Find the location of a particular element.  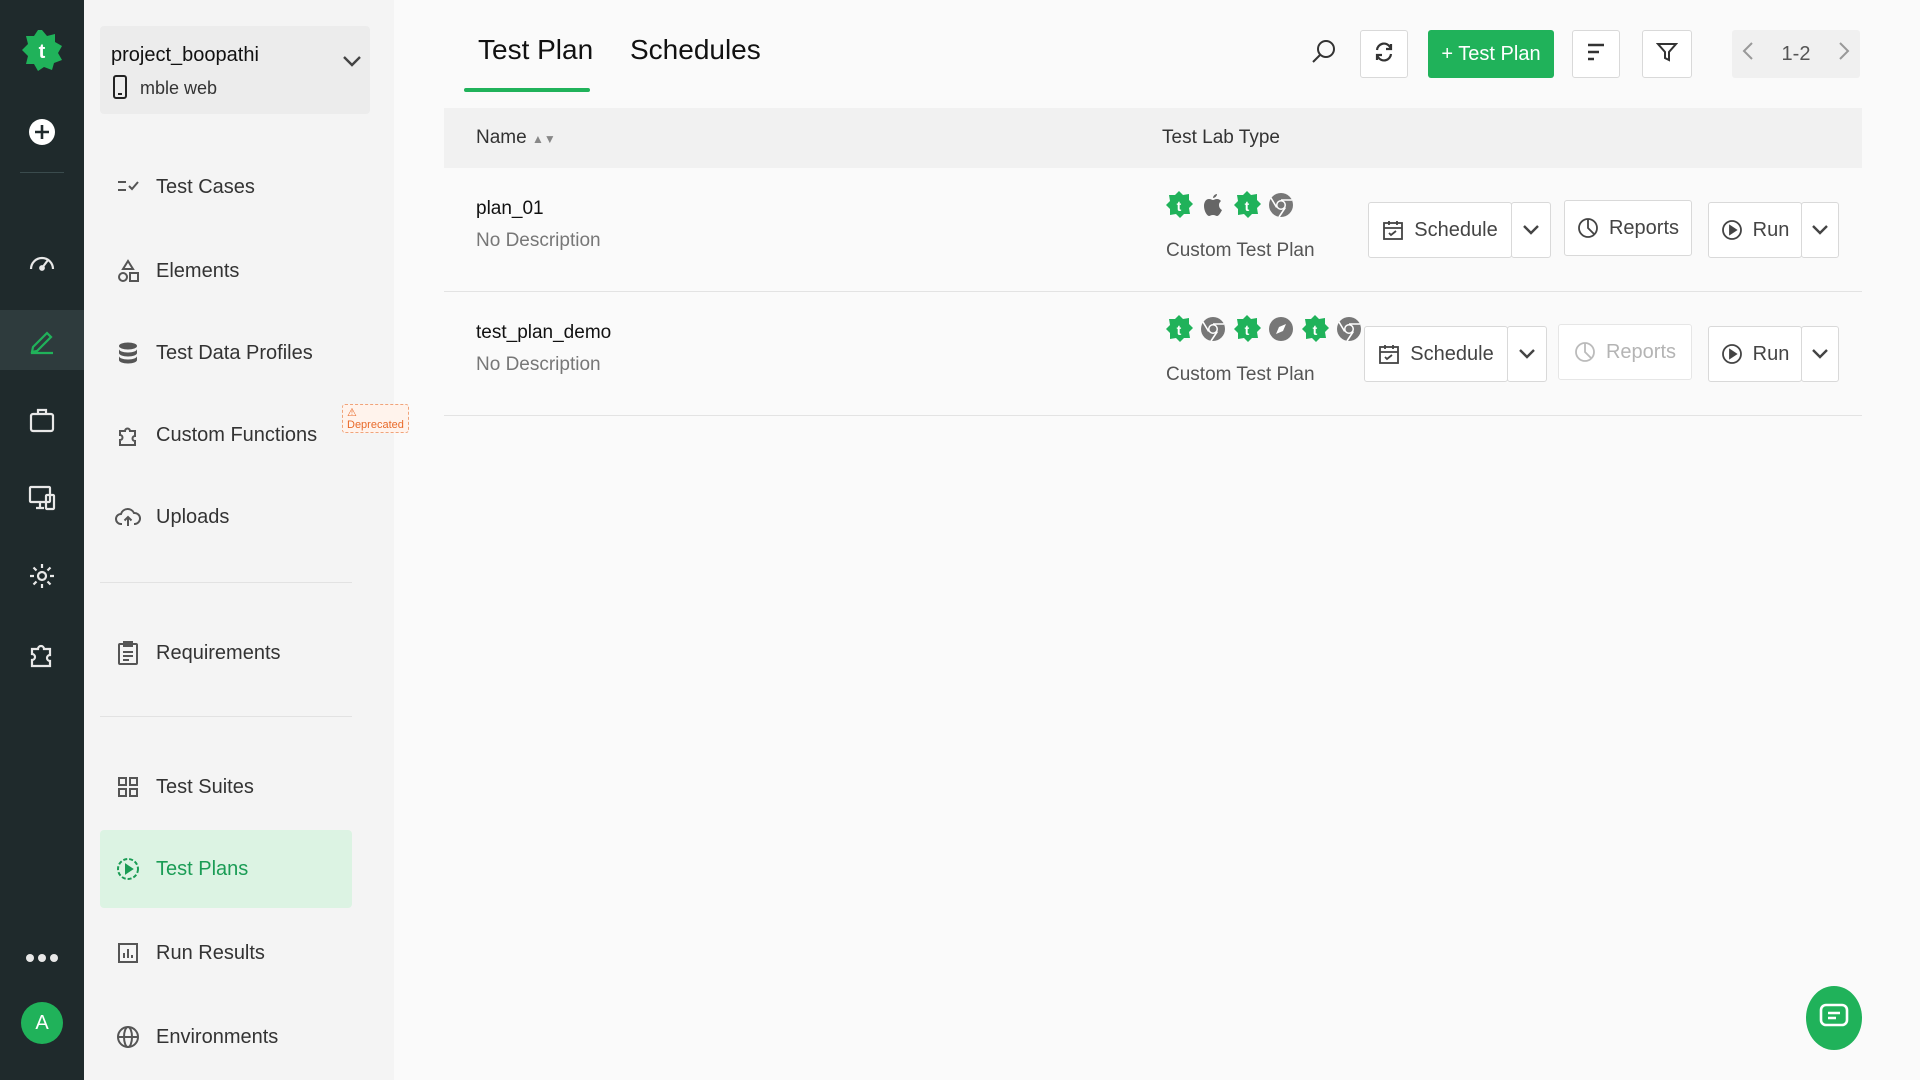

rail-divider is located at coordinates (42, 172).